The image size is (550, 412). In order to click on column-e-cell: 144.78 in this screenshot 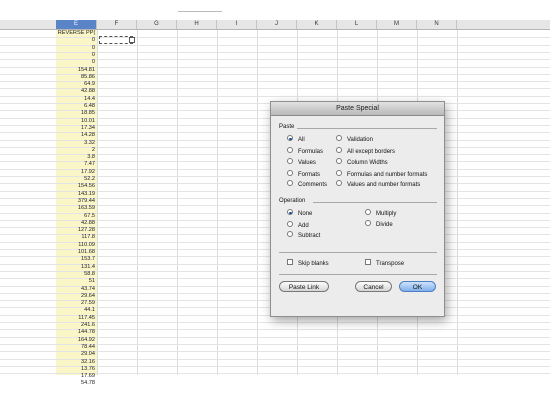, I will do `click(76, 332)`.